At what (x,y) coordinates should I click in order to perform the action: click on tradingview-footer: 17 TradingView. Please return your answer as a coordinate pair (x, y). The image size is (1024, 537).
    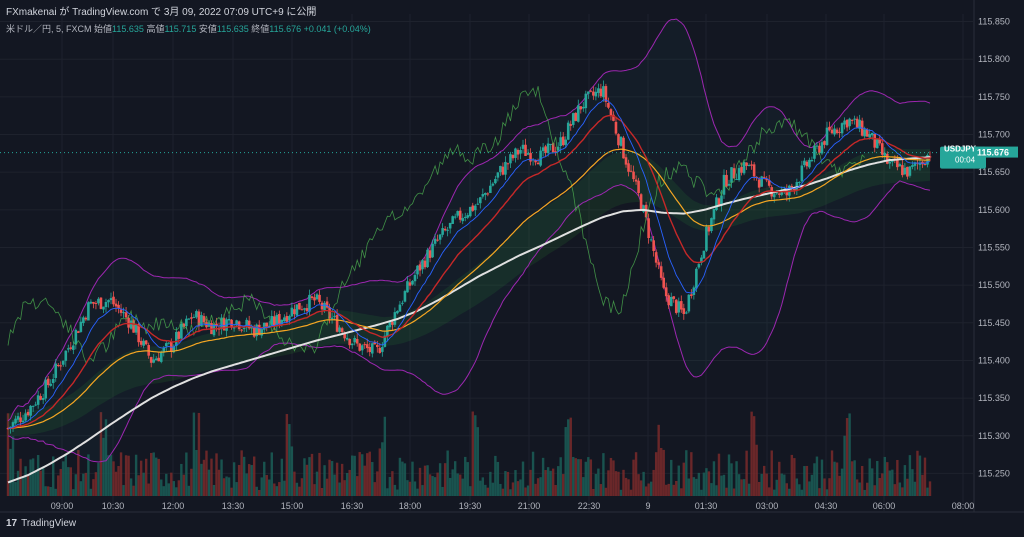
    Looking at the image, I should click on (41, 523).